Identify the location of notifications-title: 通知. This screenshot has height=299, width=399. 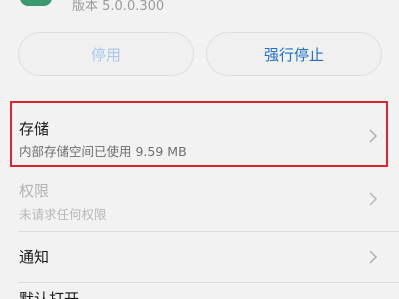
(34, 257).